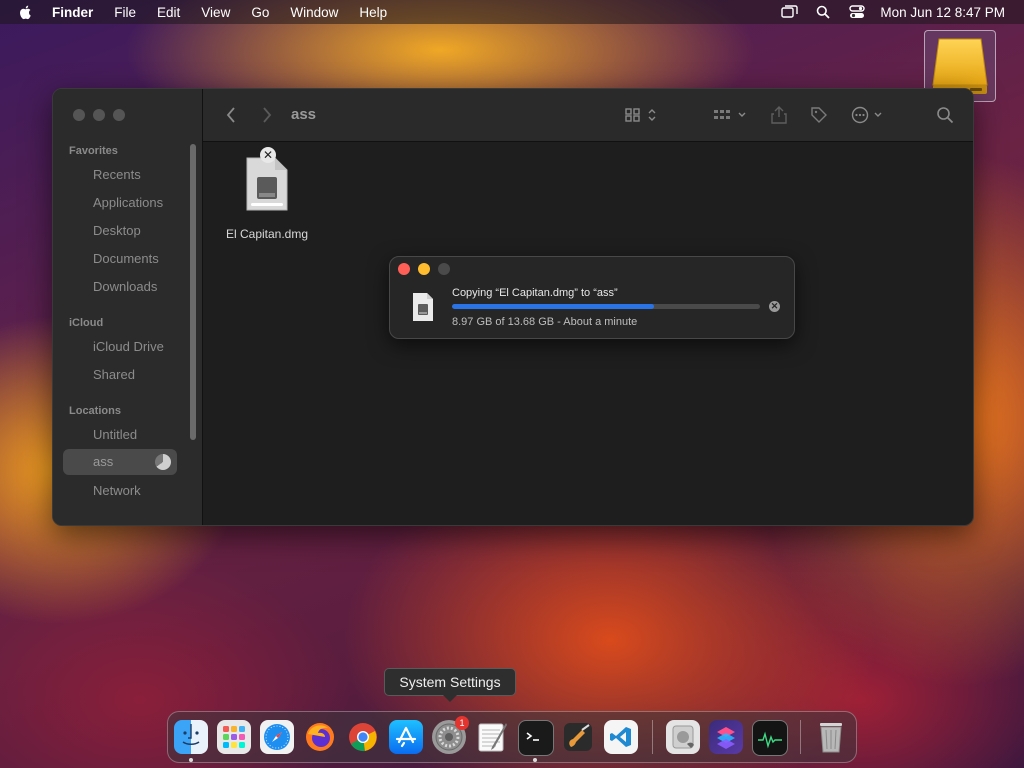  What do you see at coordinates (553, 306) in the screenshot?
I see `copy-progress-fill` at bounding box center [553, 306].